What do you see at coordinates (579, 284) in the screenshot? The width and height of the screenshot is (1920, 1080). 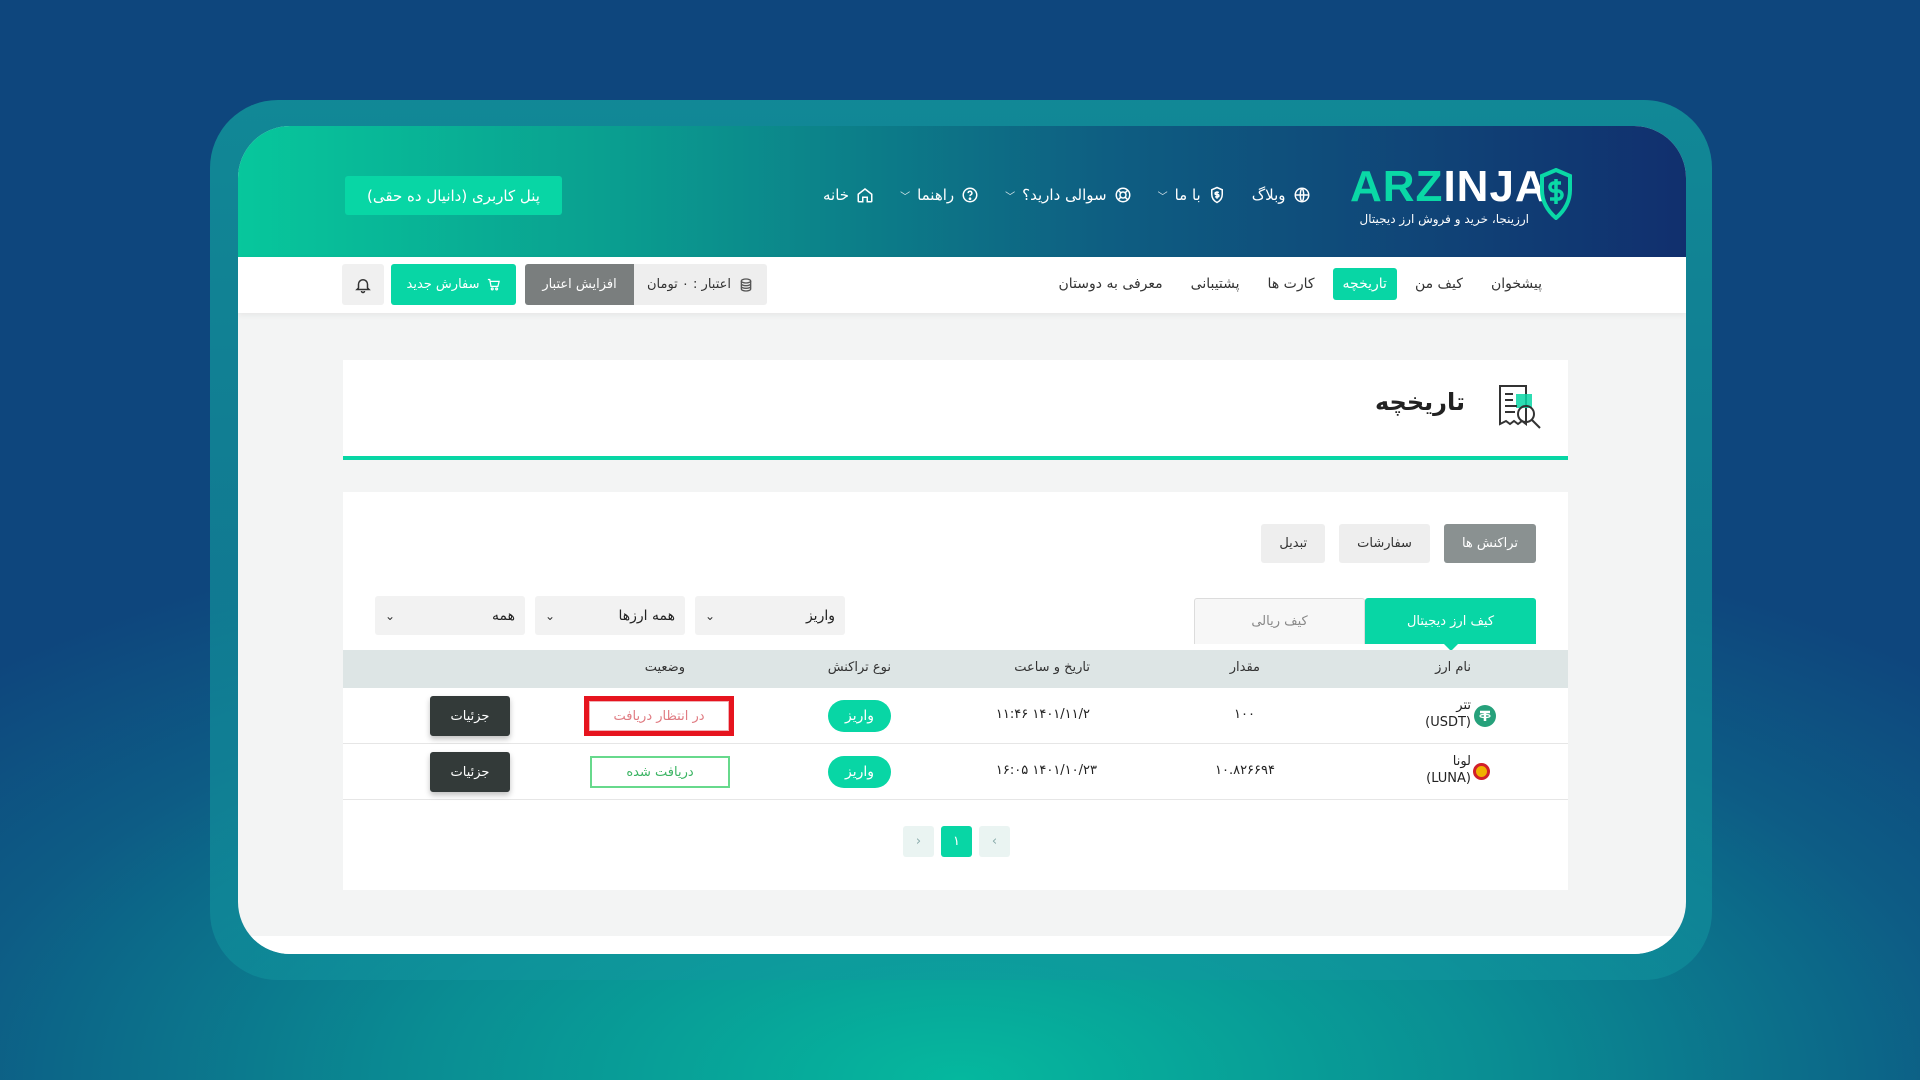 I see `increase-credit-button: افزایش اعتبار` at bounding box center [579, 284].